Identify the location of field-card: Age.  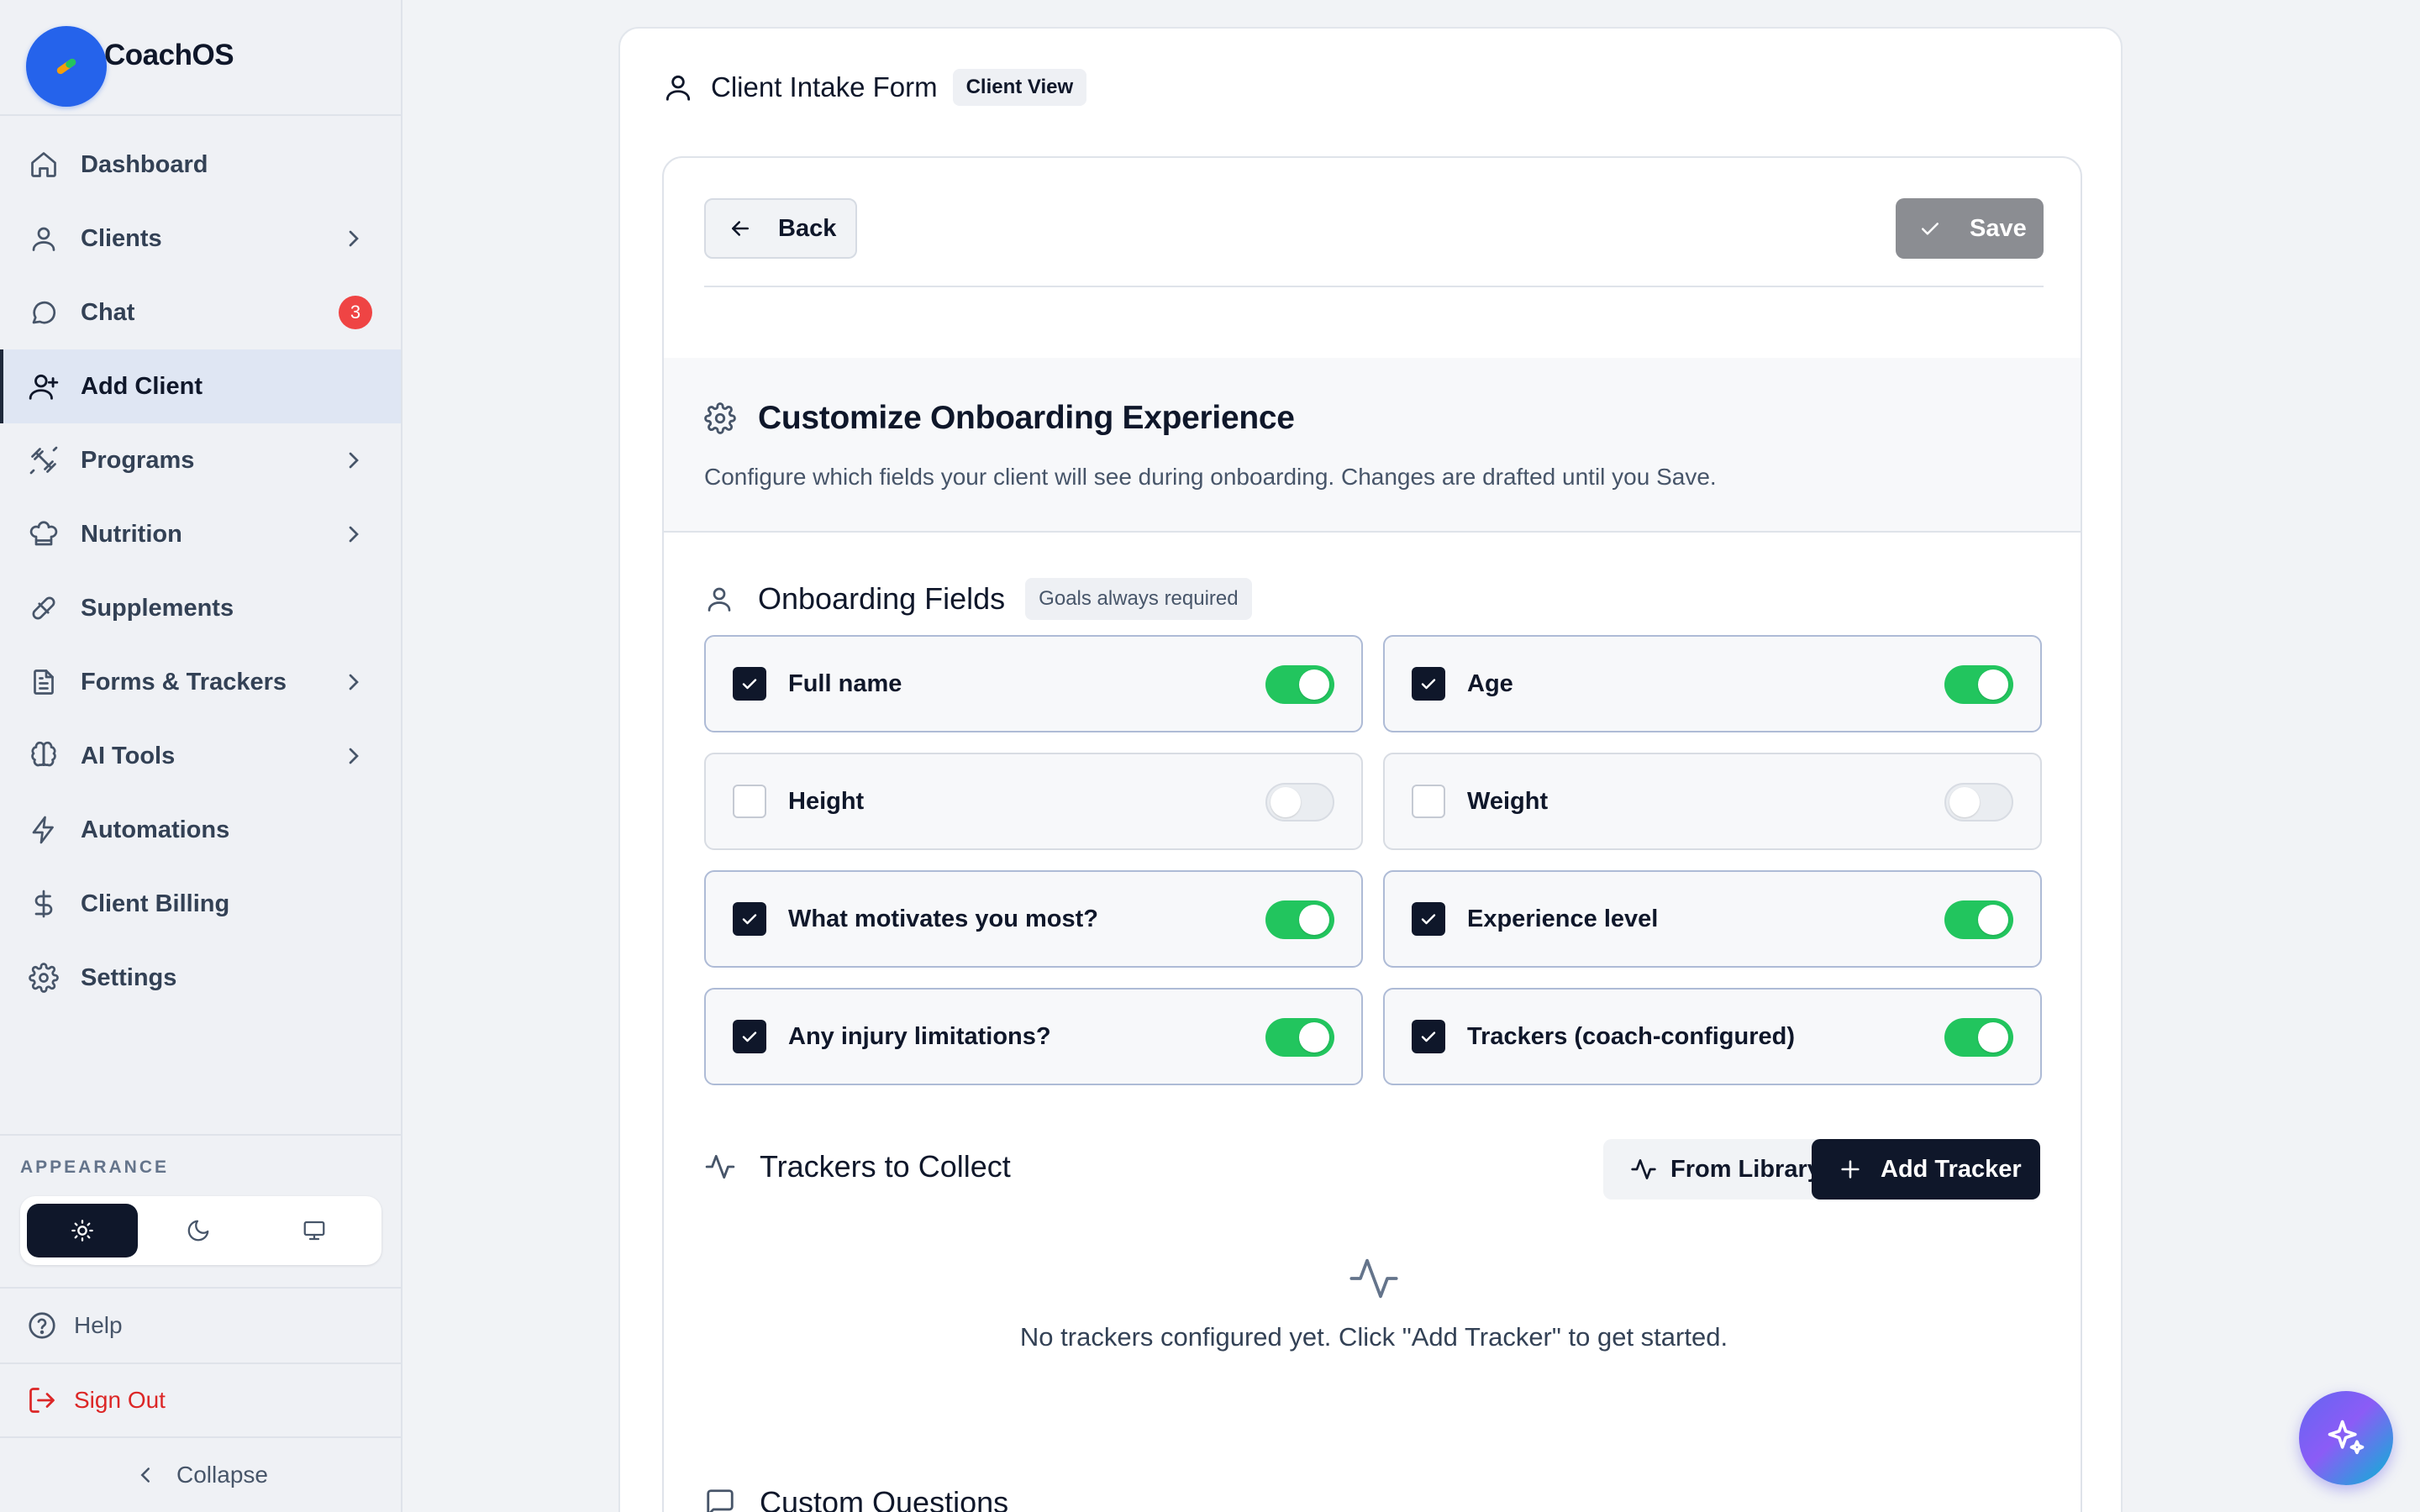
(1712, 683).